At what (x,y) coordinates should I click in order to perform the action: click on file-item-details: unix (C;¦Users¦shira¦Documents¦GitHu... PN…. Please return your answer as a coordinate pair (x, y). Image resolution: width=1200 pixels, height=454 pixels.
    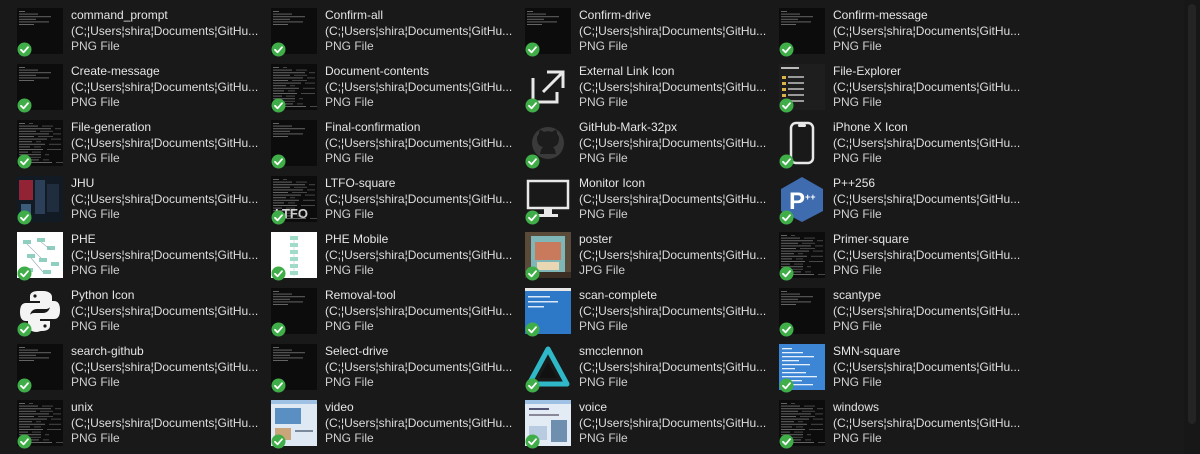
    Looking at the image, I should click on (171, 426).